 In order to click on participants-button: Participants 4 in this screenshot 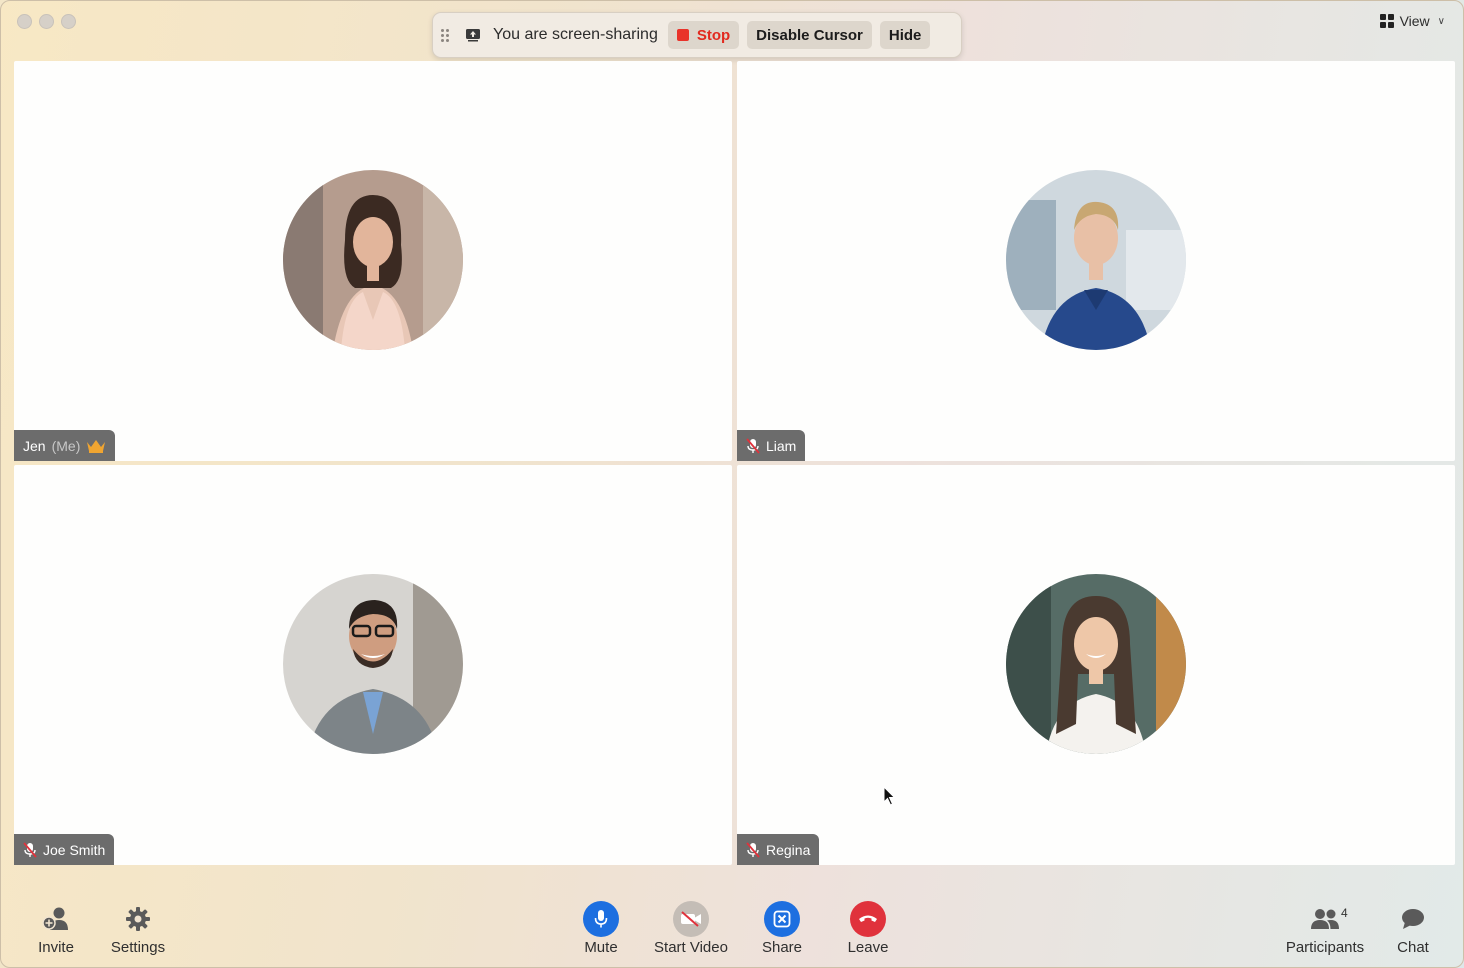, I will do `click(1325, 928)`.